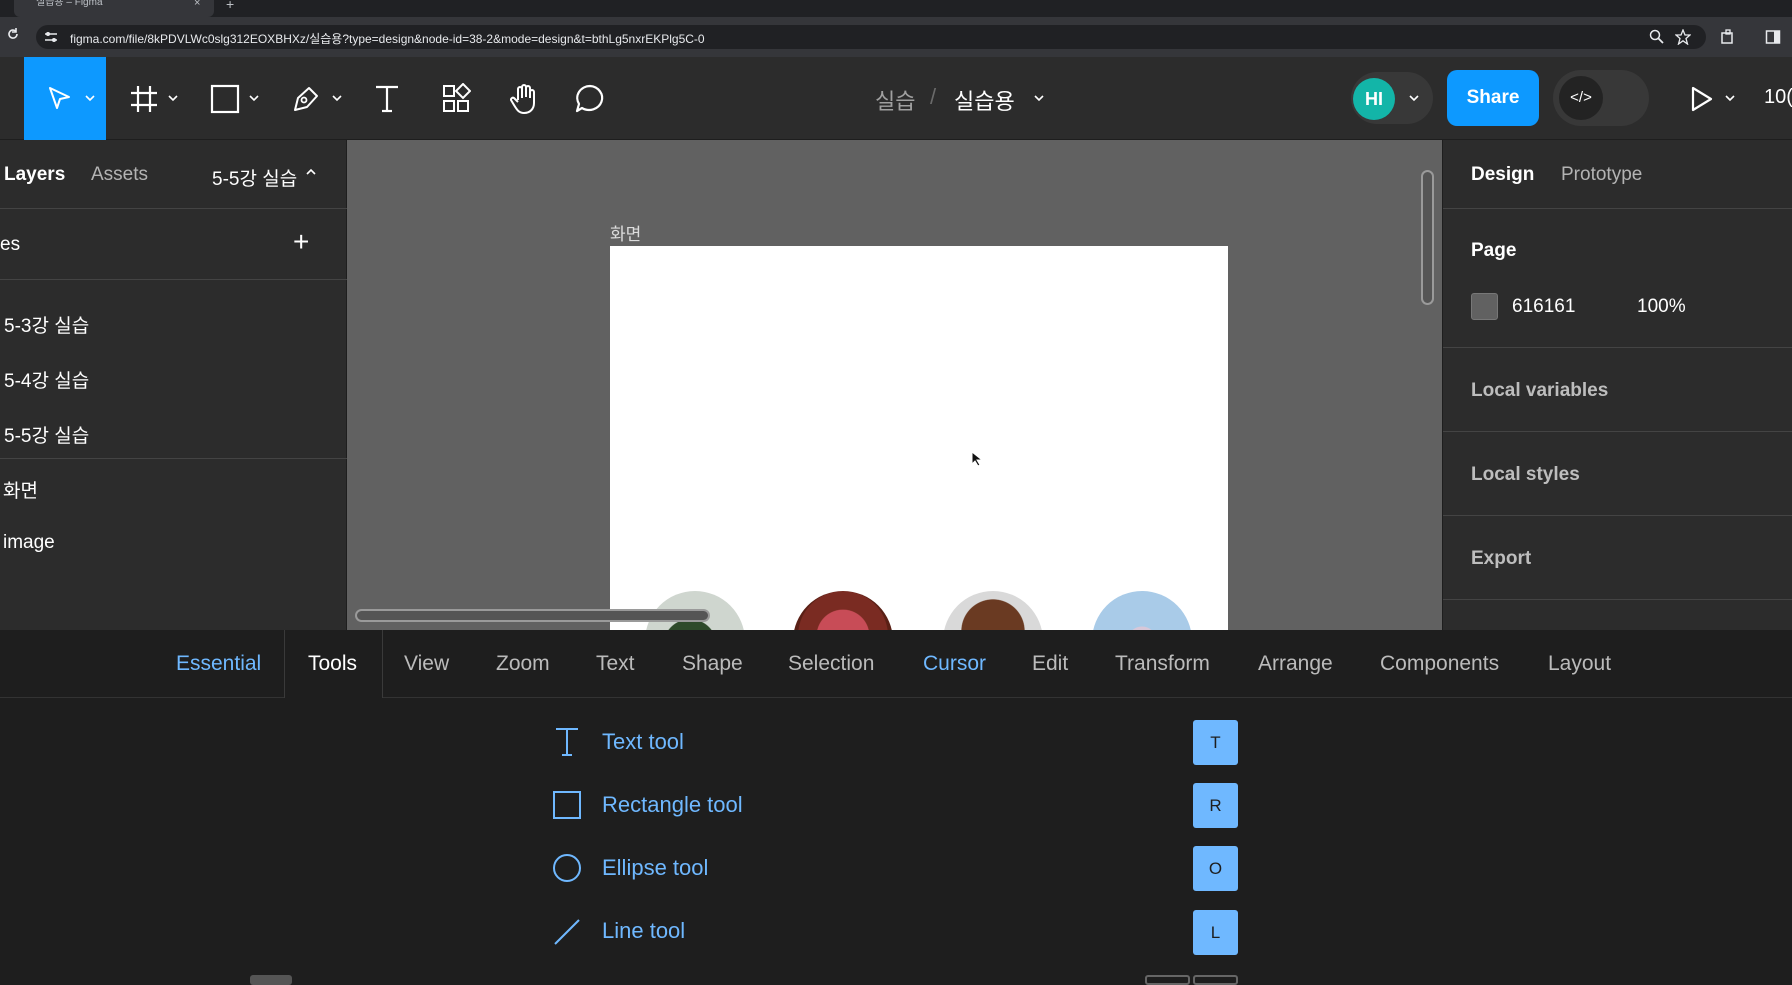 This screenshot has width=1792, height=985. I want to click on shape-tool-icon, so click(225, 99).